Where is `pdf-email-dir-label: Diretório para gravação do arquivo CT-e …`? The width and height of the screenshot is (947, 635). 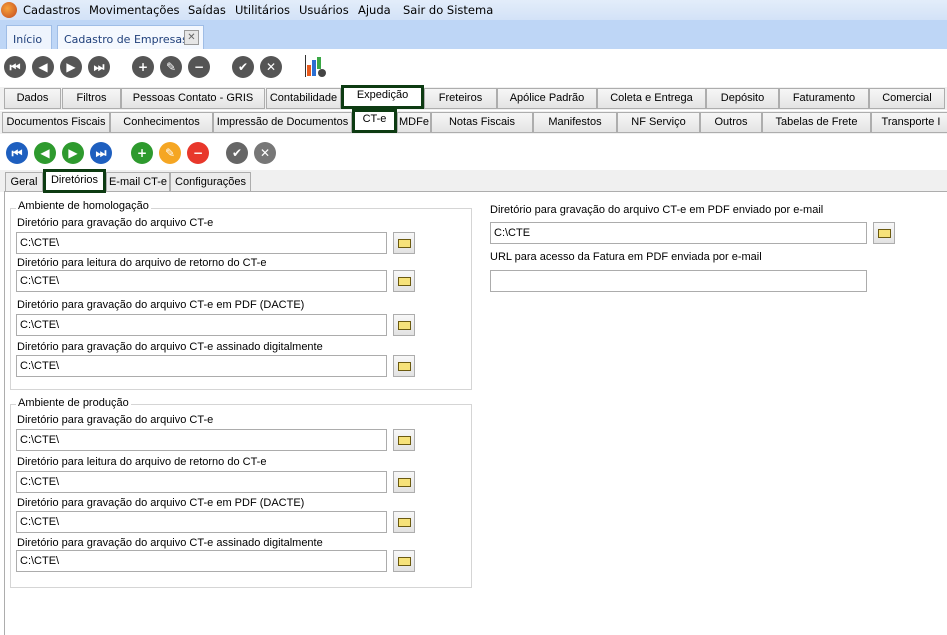 pdf-email-dir-label: Diretório para gravação do arquivo CT-e … is located at coordinates (657, 210).